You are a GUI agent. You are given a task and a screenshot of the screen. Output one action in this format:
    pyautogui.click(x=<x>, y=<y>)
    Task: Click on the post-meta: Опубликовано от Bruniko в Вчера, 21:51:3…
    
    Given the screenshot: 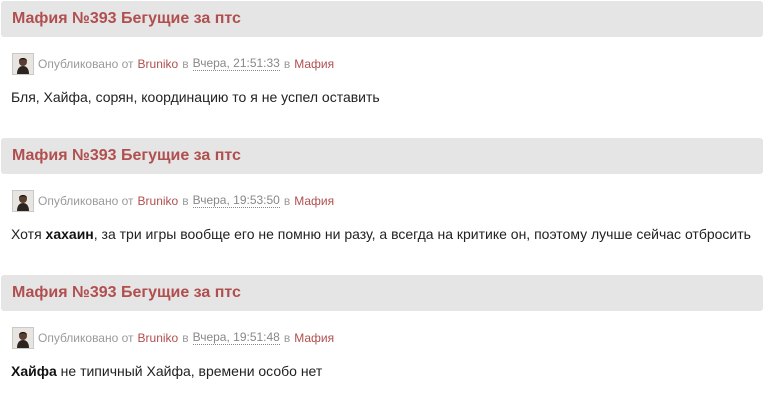 What is the action you would take?
    pyautogui.click(x=173, y=64)
    